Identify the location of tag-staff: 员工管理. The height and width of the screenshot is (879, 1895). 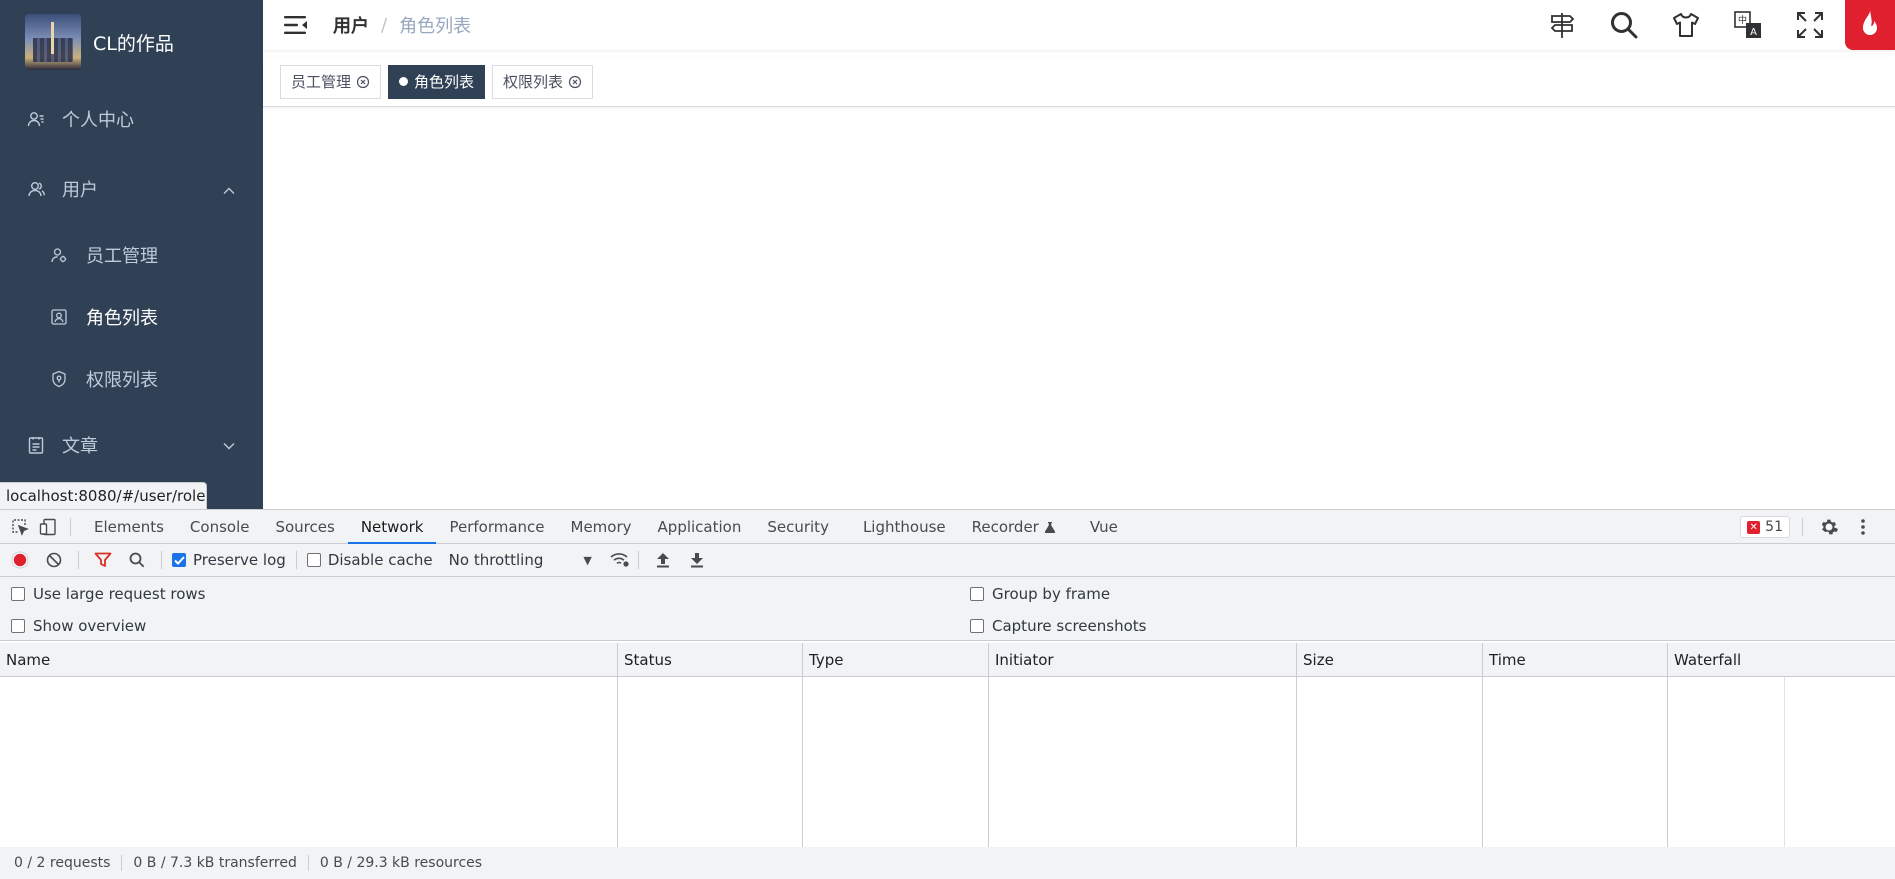
(331, 81).